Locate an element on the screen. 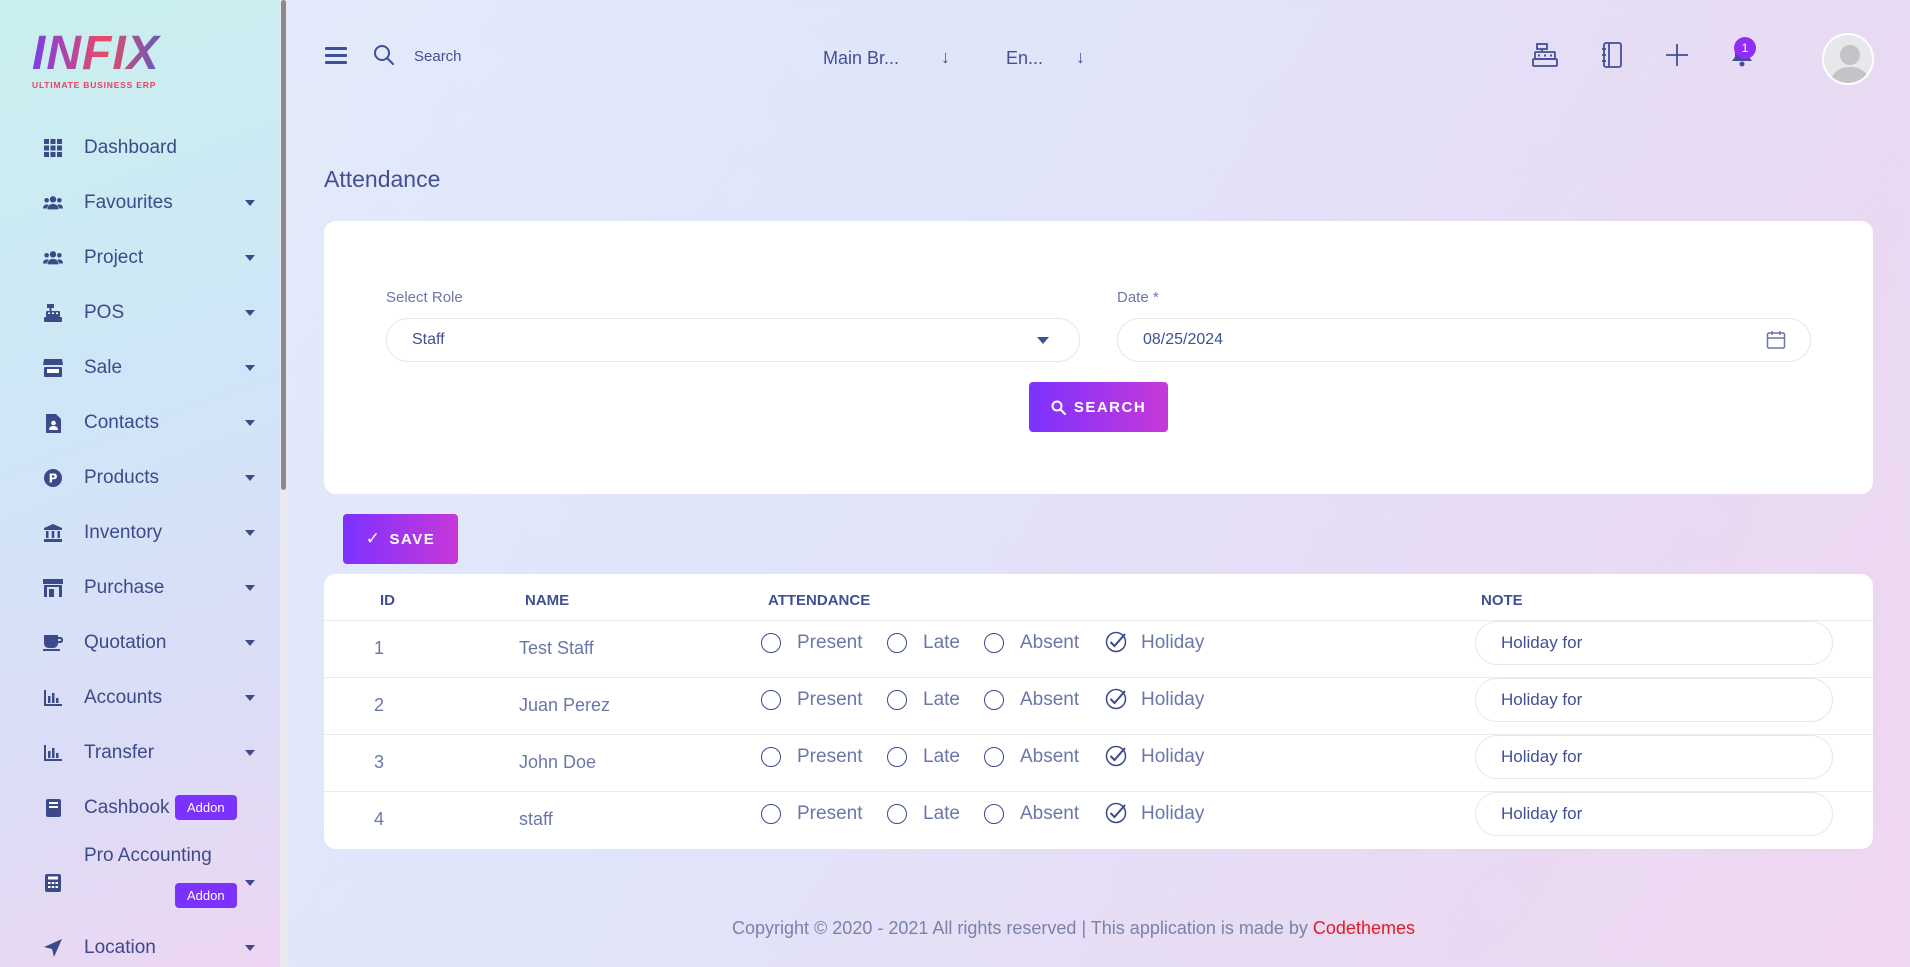 The width and height of the screenshot is (1910, 967). sidebar-item-label: Cashbook is located at coordinates (127, 807).